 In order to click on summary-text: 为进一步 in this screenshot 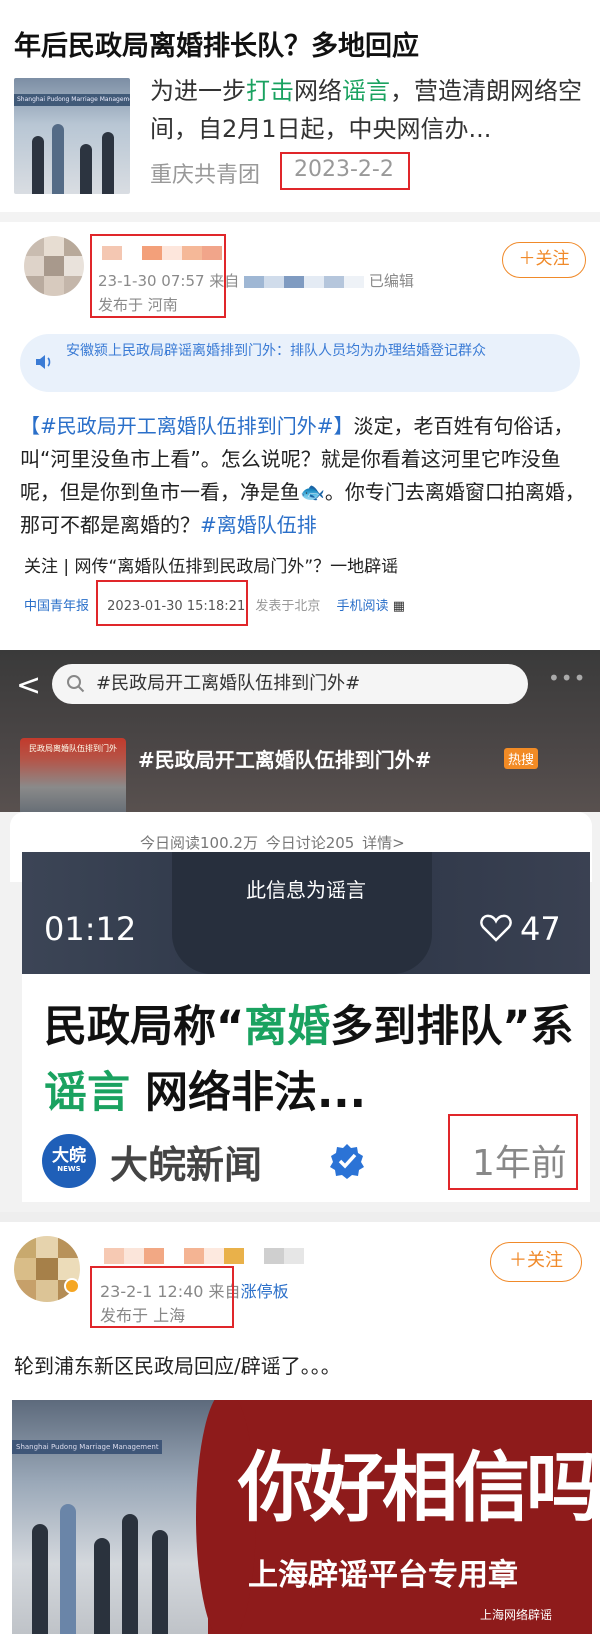, I will do `click(198, 91)`.